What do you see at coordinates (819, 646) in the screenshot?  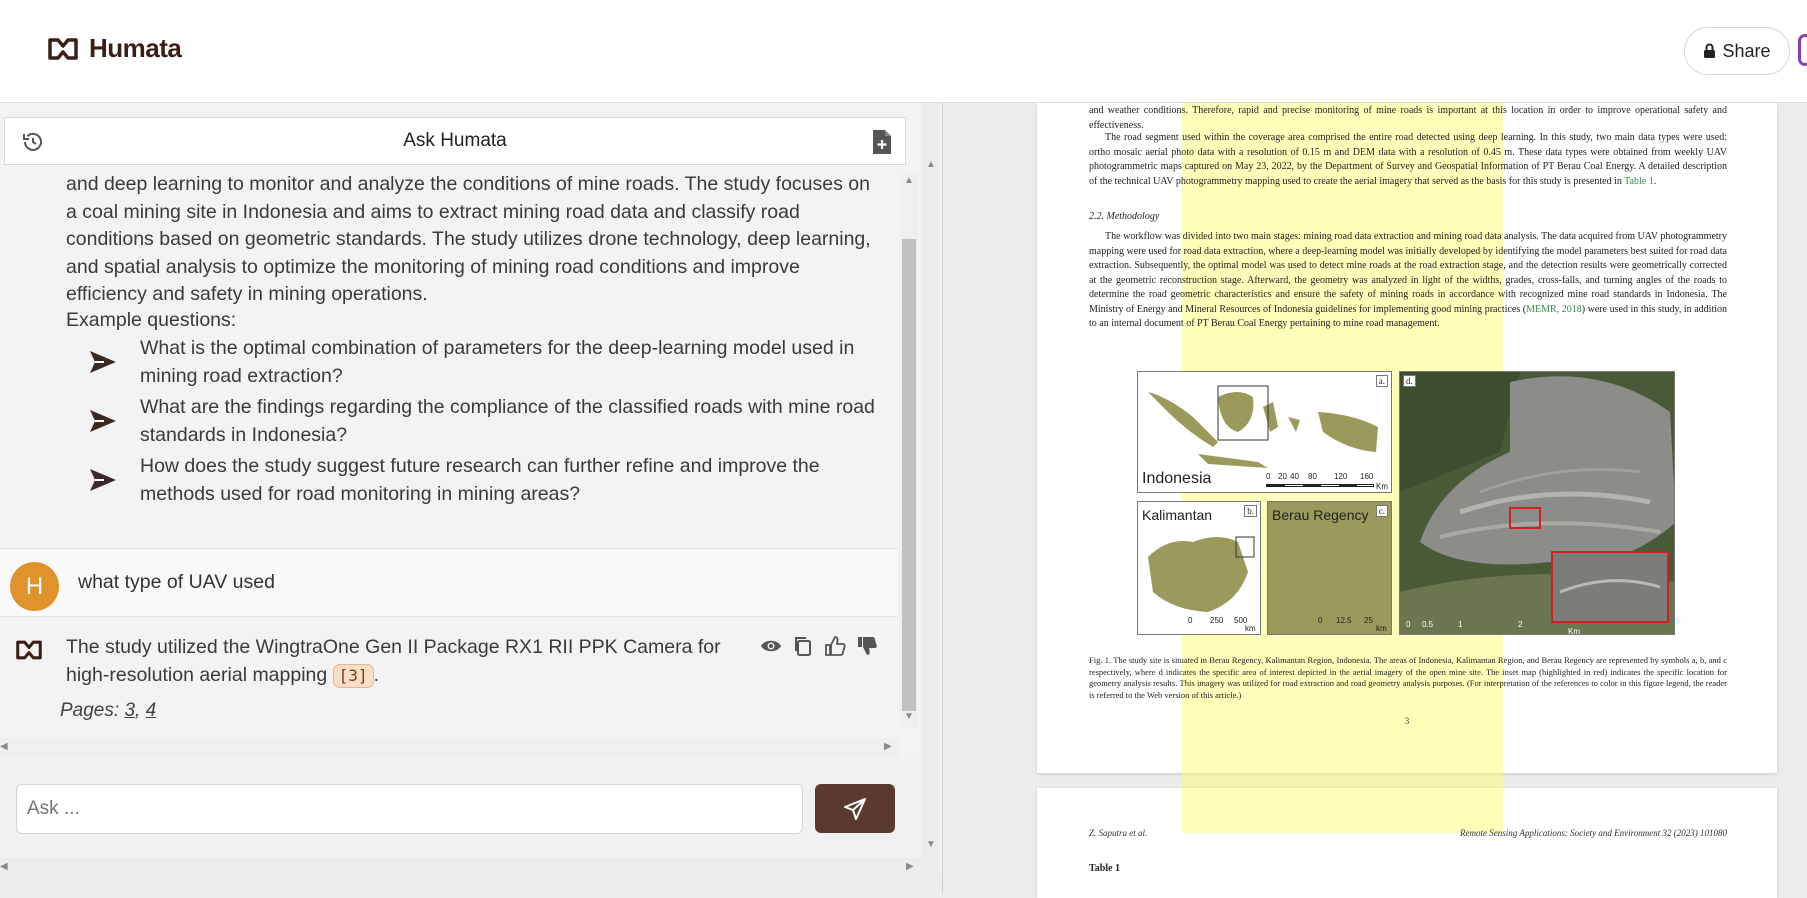 I see `answer-toolbar` at bounding box center [819, 646].